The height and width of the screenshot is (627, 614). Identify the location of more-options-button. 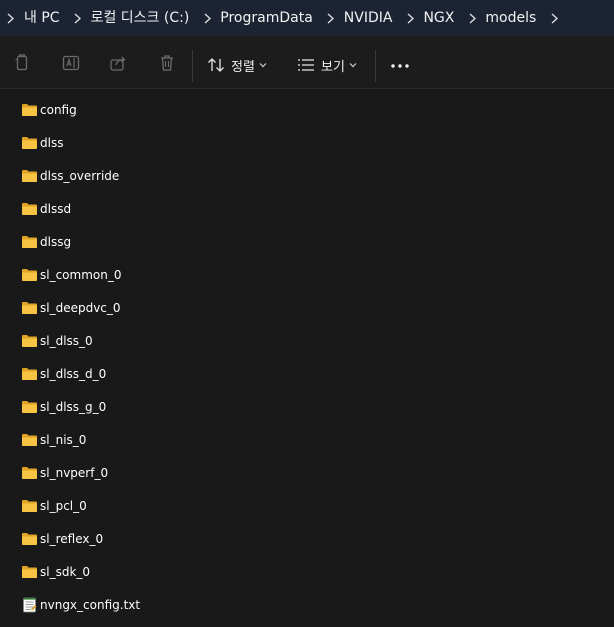
(400, 66).